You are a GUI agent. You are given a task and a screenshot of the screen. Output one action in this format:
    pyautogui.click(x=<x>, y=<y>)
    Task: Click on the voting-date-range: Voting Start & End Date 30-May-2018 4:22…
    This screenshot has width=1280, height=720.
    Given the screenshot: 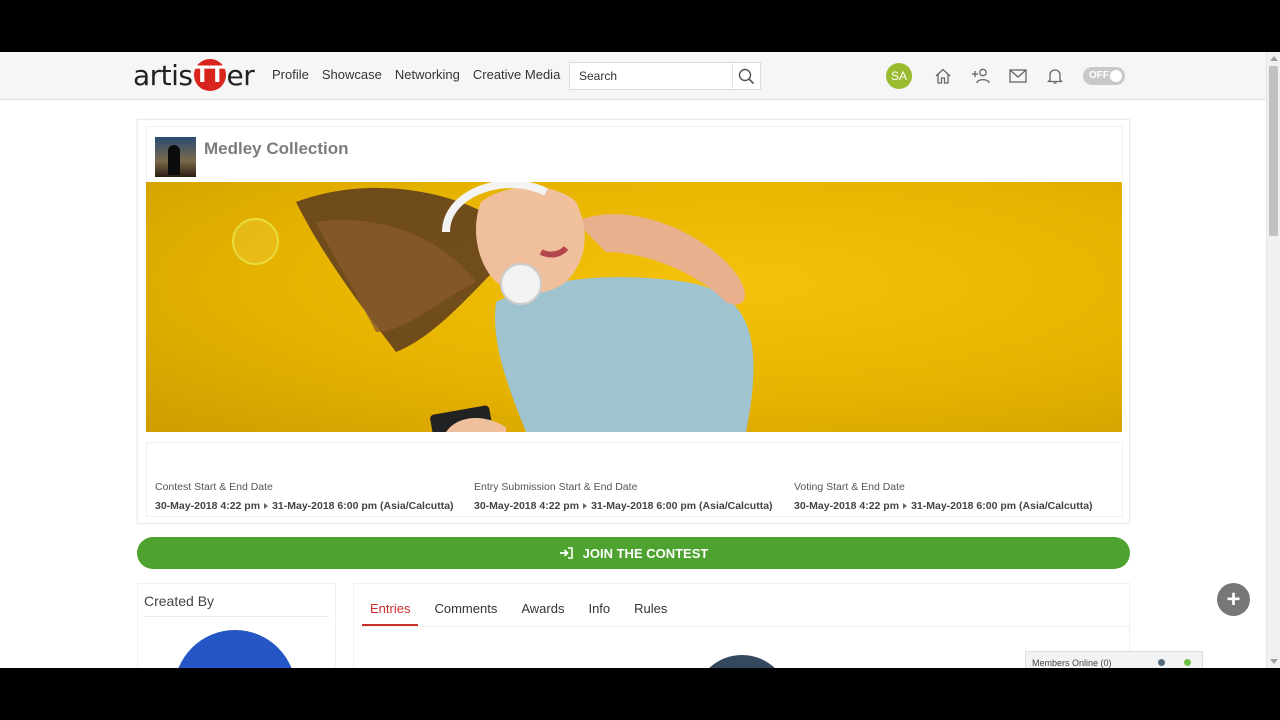 What is the action you would take?
    pyautogui.click(x=943, y=496)
    